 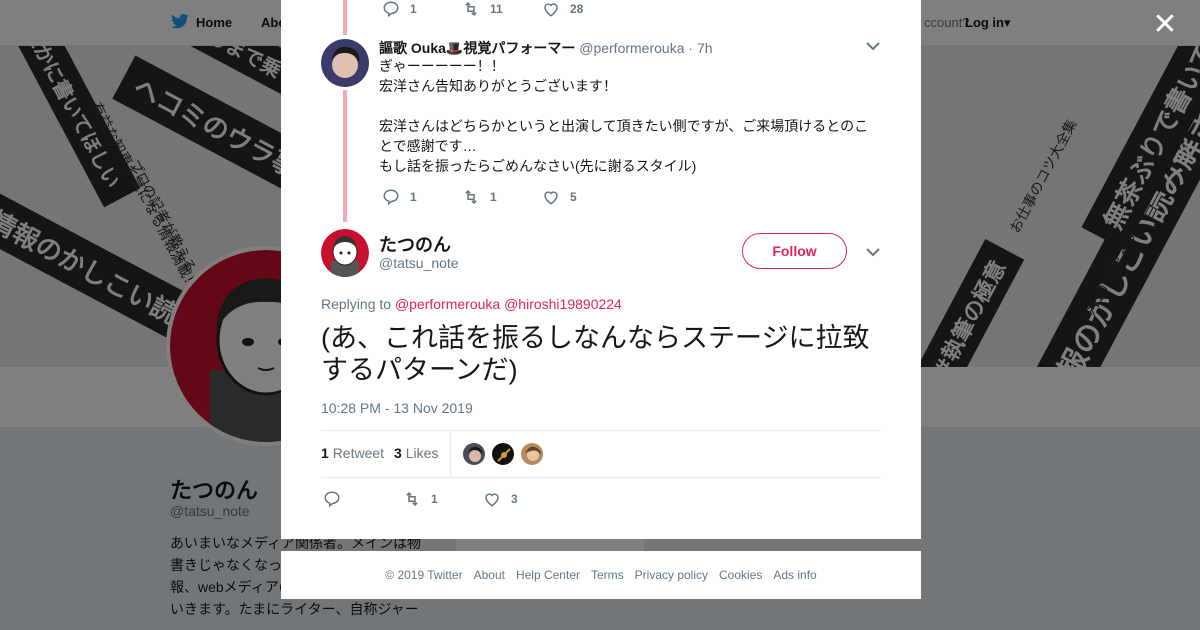 I want to click on main-author-avatar, so click(x=345, y=253).